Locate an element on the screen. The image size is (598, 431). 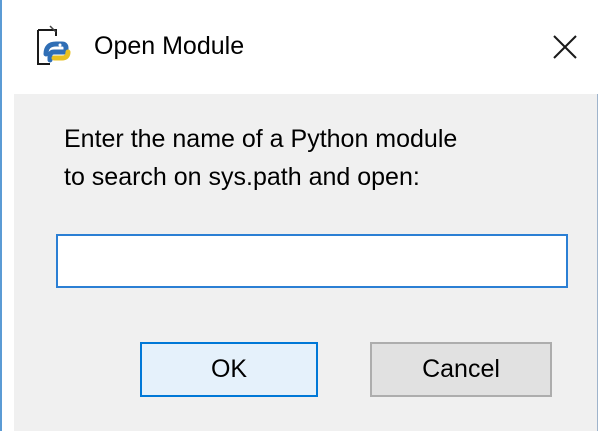
module-name-input is located at coordinates (312, 261).